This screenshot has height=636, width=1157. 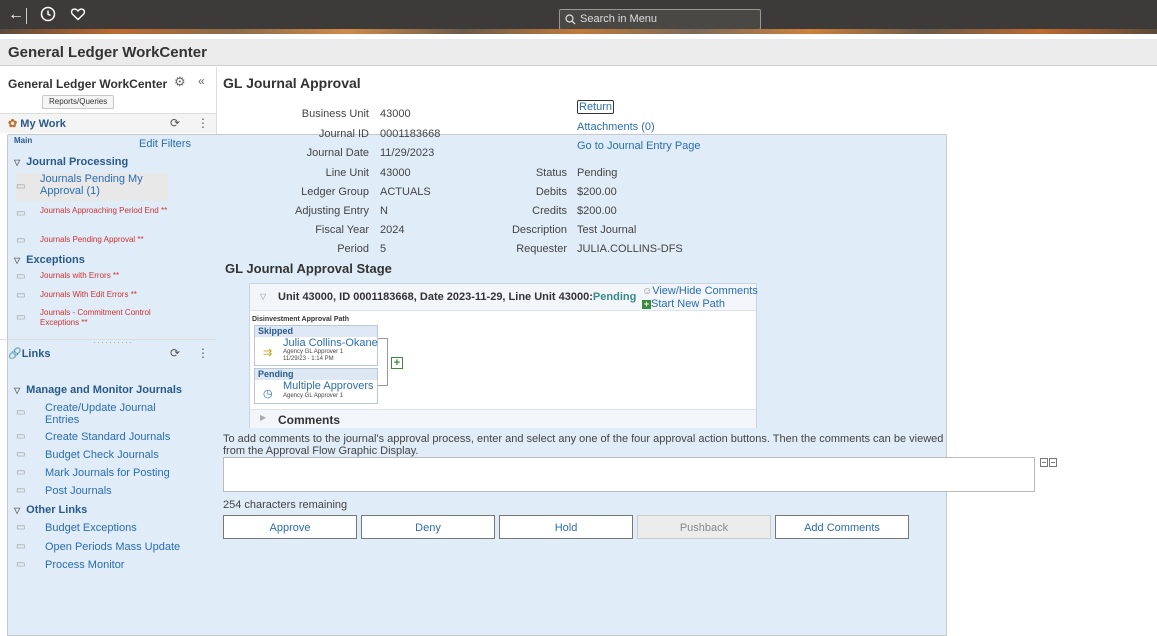 What do you see at coordinates (407, 153) in the screenshot?
I see `journal-date-value: 11/29/2023` at bounding box center [407, 153].